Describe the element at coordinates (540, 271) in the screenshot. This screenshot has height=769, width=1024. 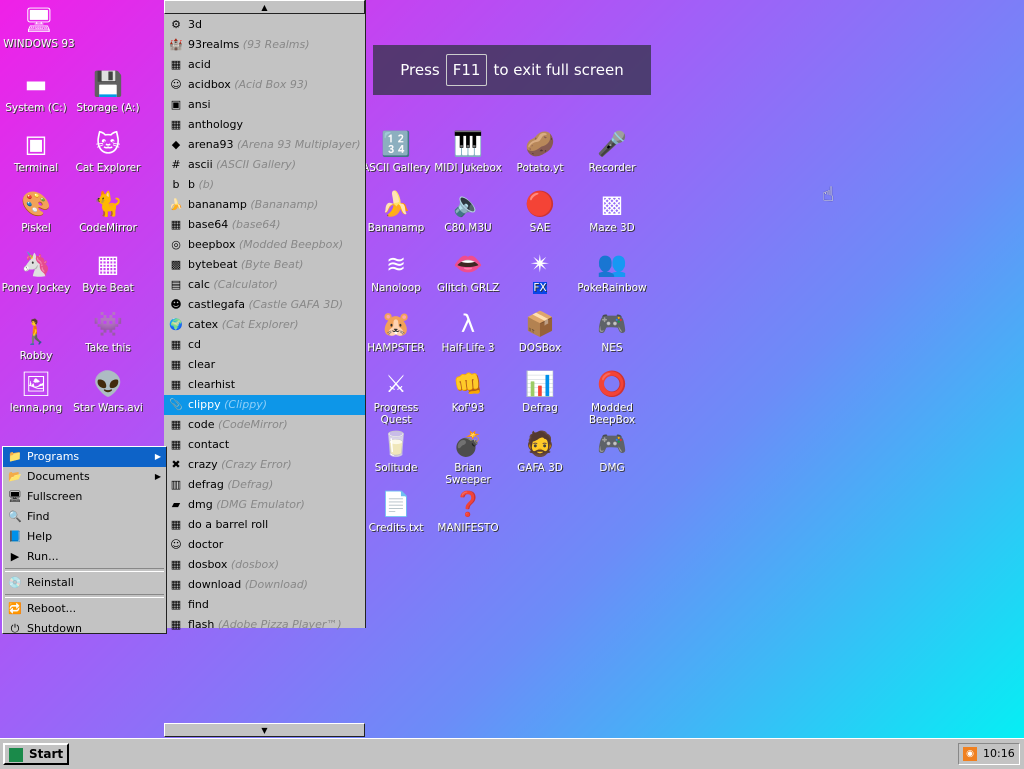
I see `desktop-icon-fx: ✴ FX` at that location.